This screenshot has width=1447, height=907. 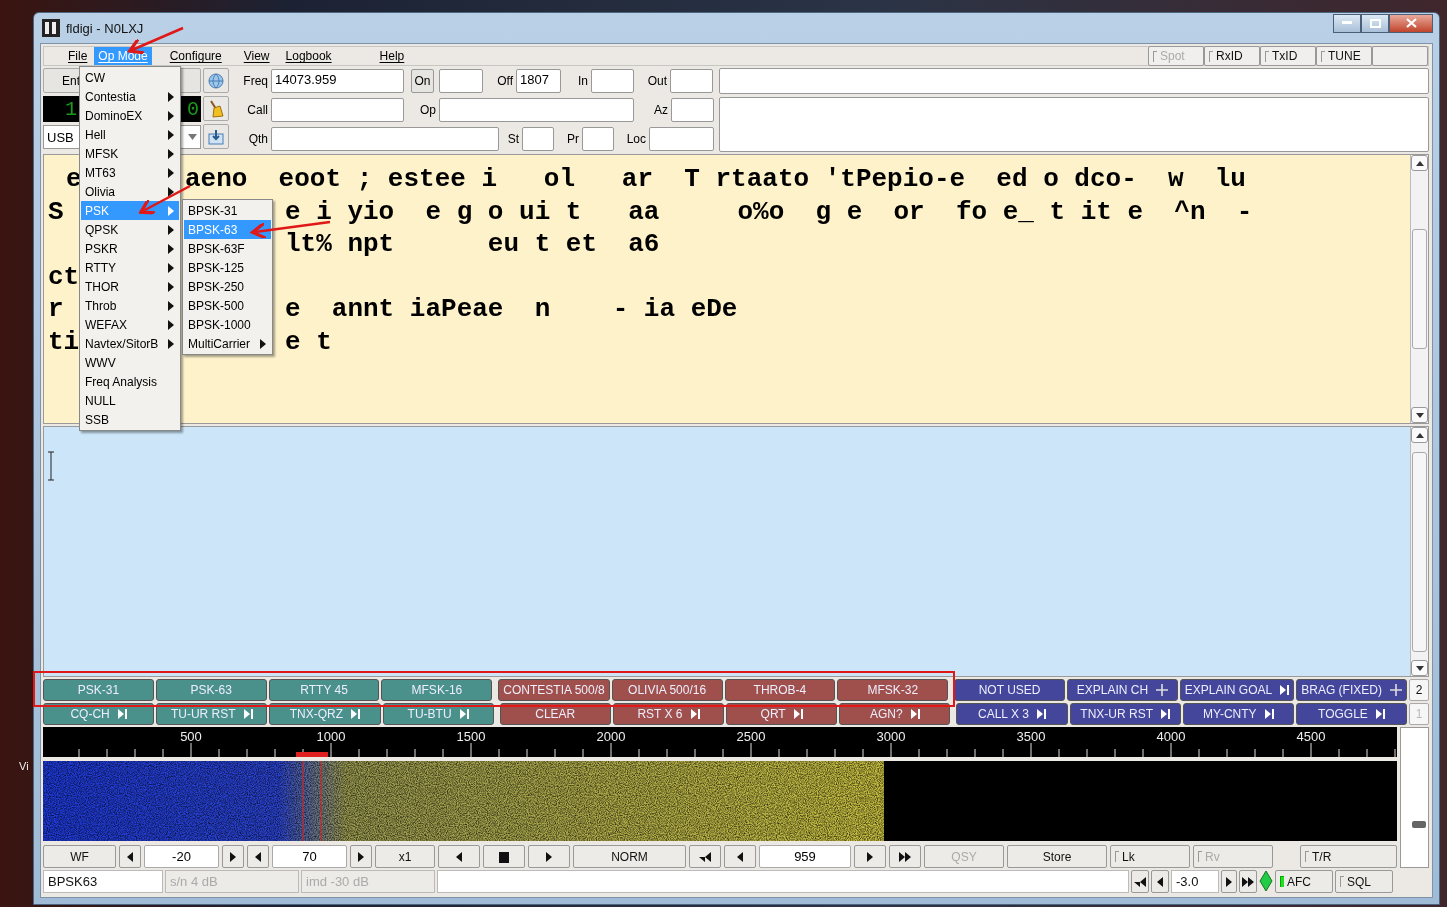 What do you see at coordinates (337, 81) in the screenshot?
I see `input-field: 14073.959` at bounding box center [337, 81].